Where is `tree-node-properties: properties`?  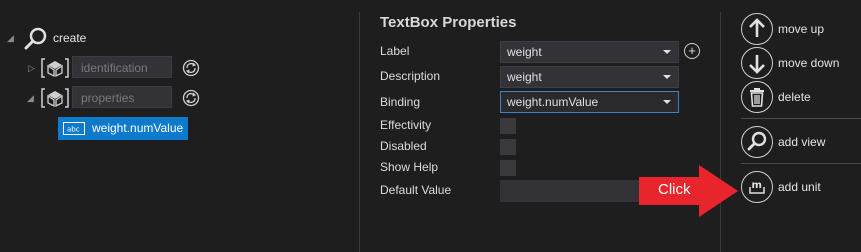 tree-node-properties: properties is located at coordinates (122, 97).